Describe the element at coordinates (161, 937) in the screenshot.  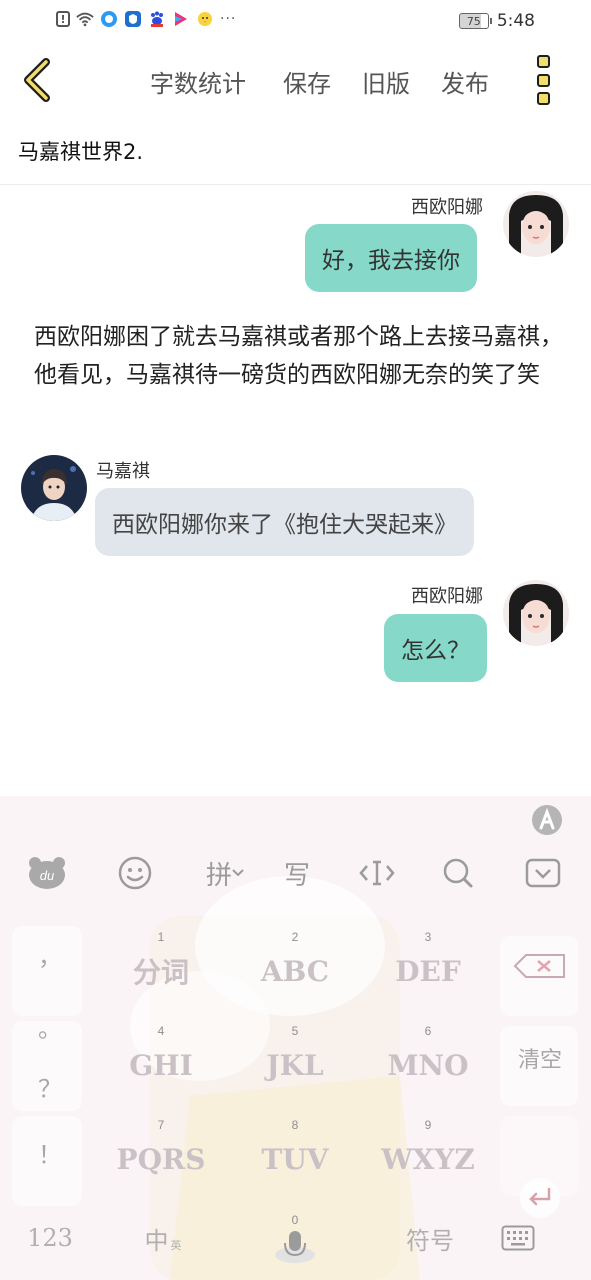
I see `key-digit: 1` at that location.